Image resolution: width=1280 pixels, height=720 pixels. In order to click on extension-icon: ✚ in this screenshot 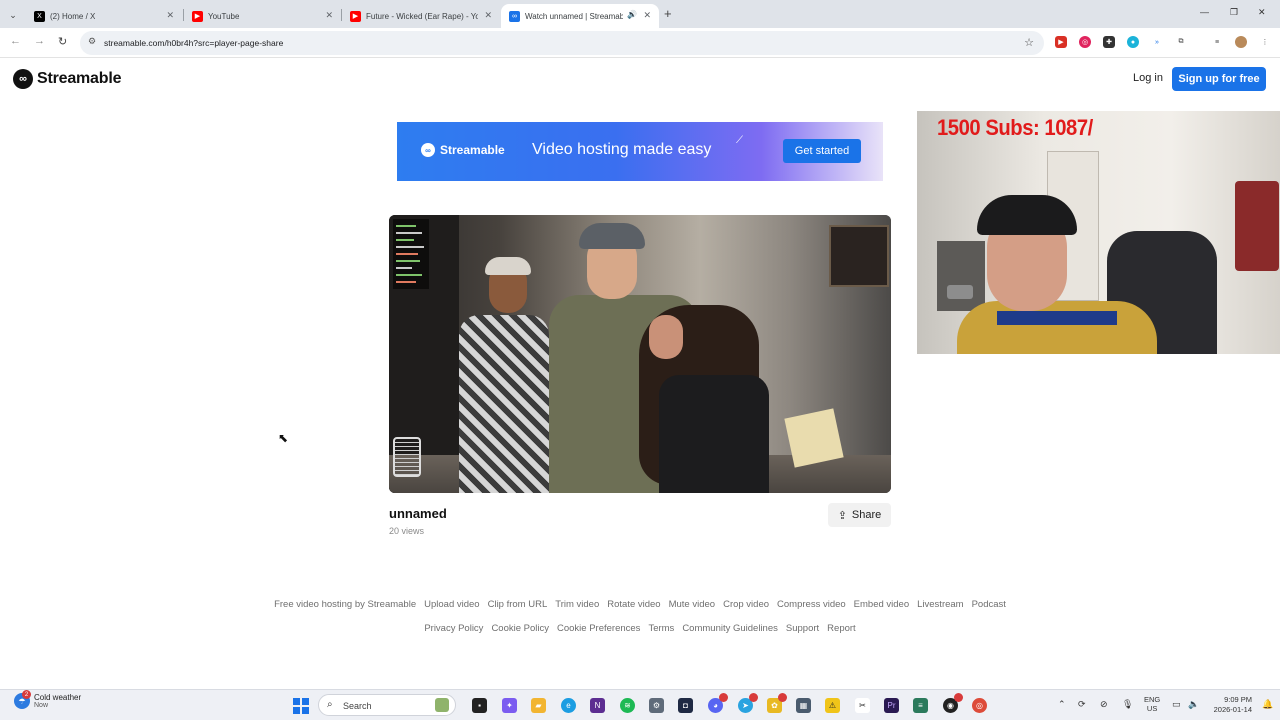, I will do `click(1109, 42)`.